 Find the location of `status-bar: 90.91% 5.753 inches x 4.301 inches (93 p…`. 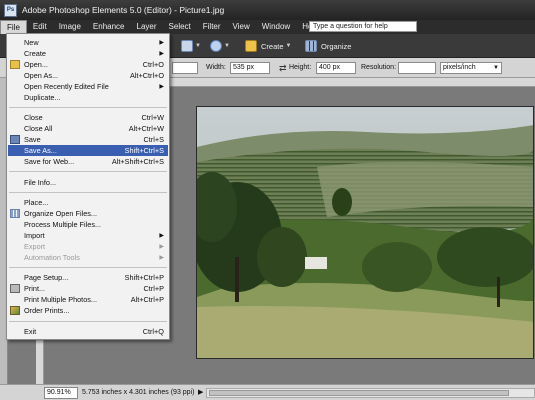

status-bar: 90.91% 5.753 inches x 4.301 inches (93 p… is located at coordinates (267, 392).